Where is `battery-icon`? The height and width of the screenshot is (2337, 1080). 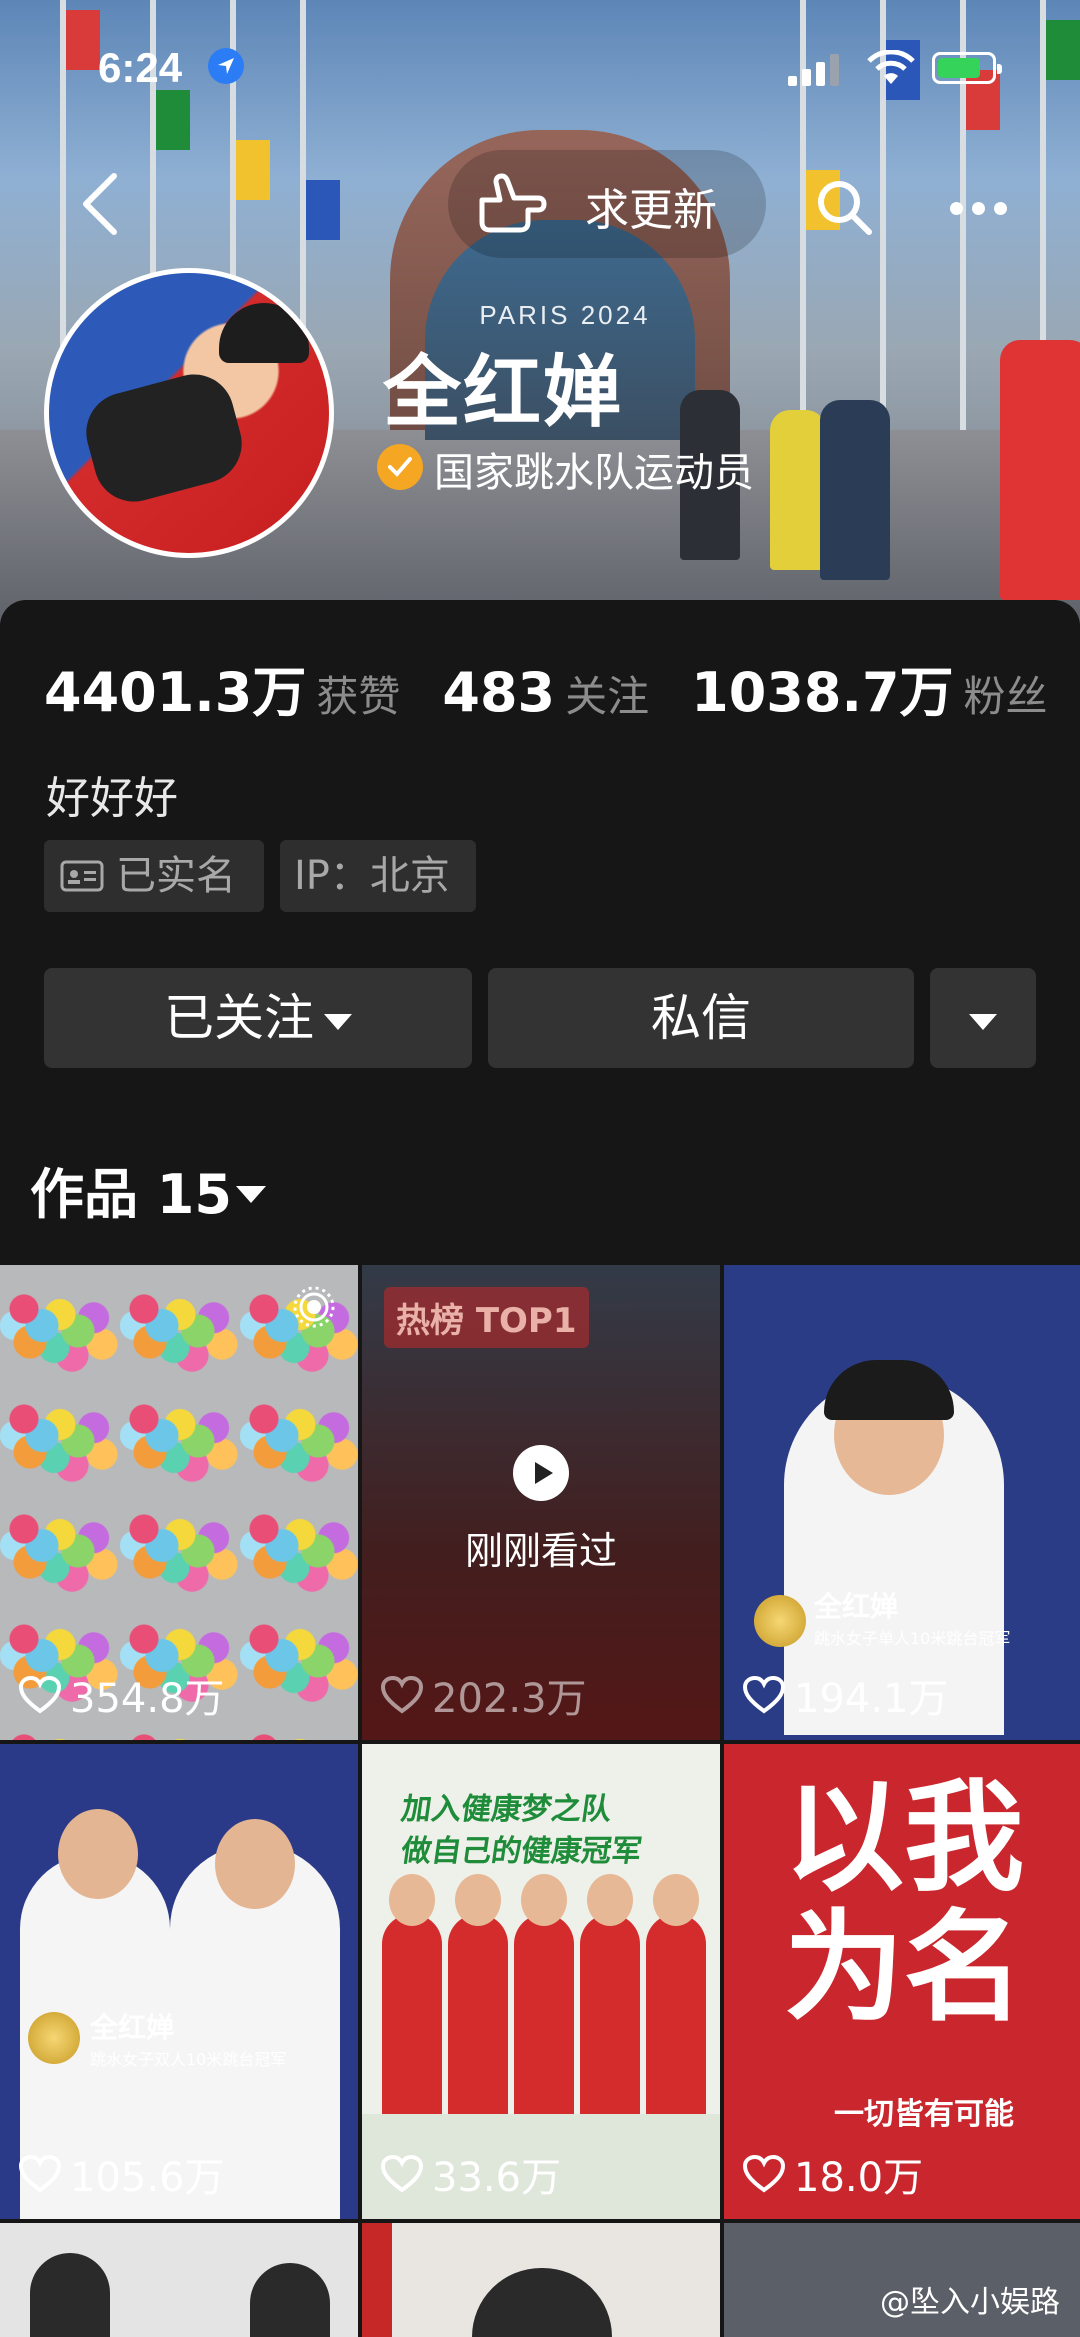
battery-icon is located at coordinates (967, 68).